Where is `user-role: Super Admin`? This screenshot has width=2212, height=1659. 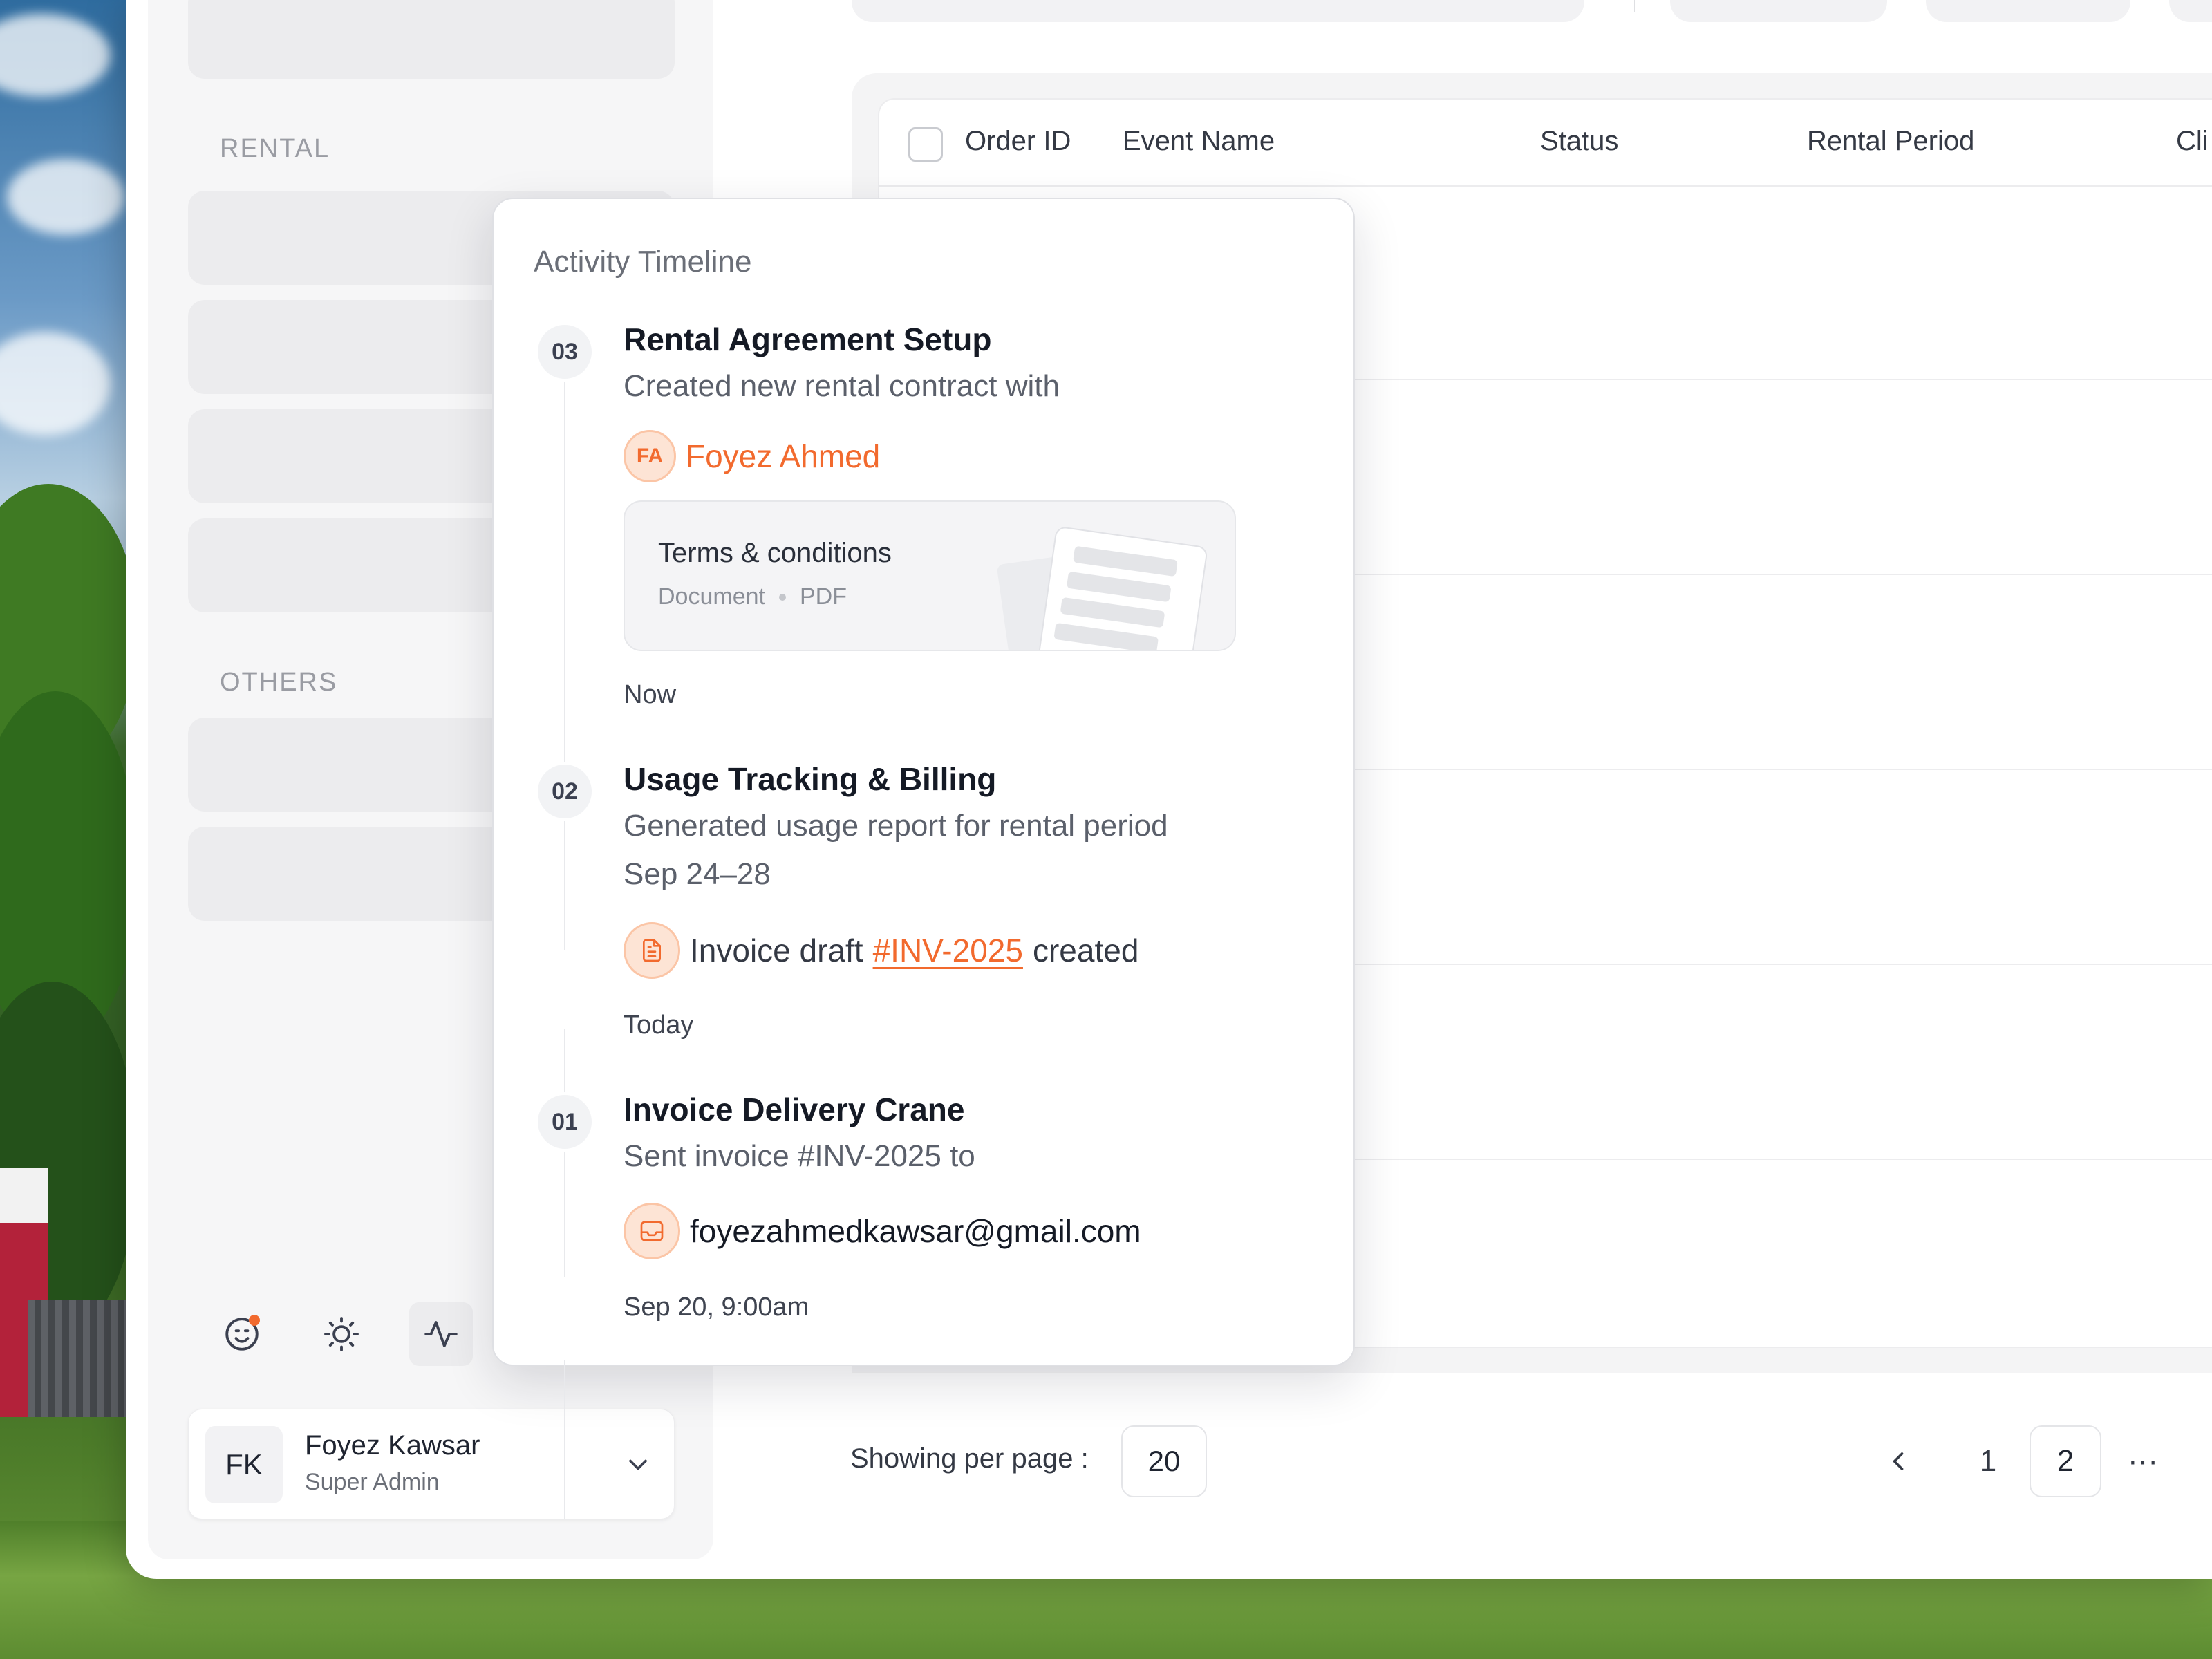 user-role: Super Admin is located at coordinates (372, 1482).